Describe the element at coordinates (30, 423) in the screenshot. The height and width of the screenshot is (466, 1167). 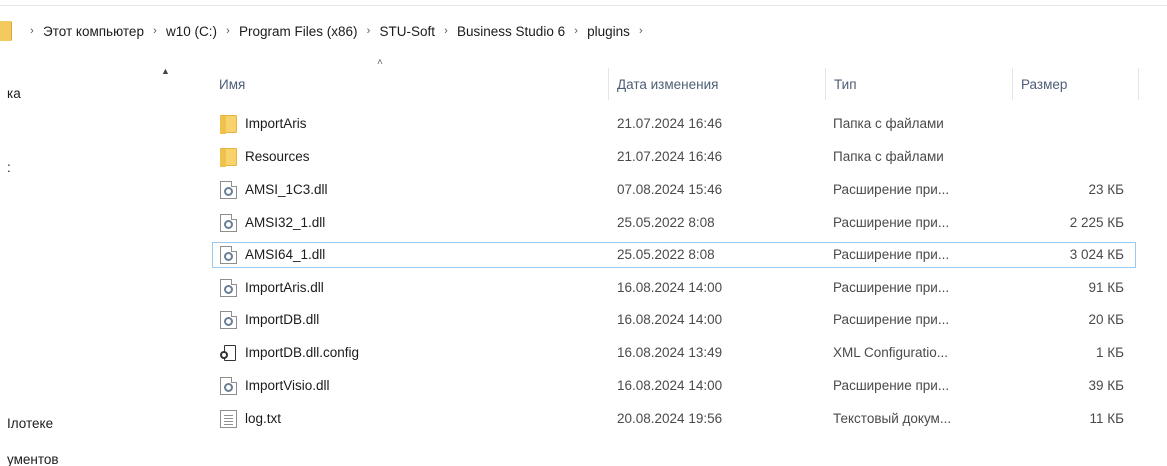
I see `nav-item: Ілотеке` at that location.